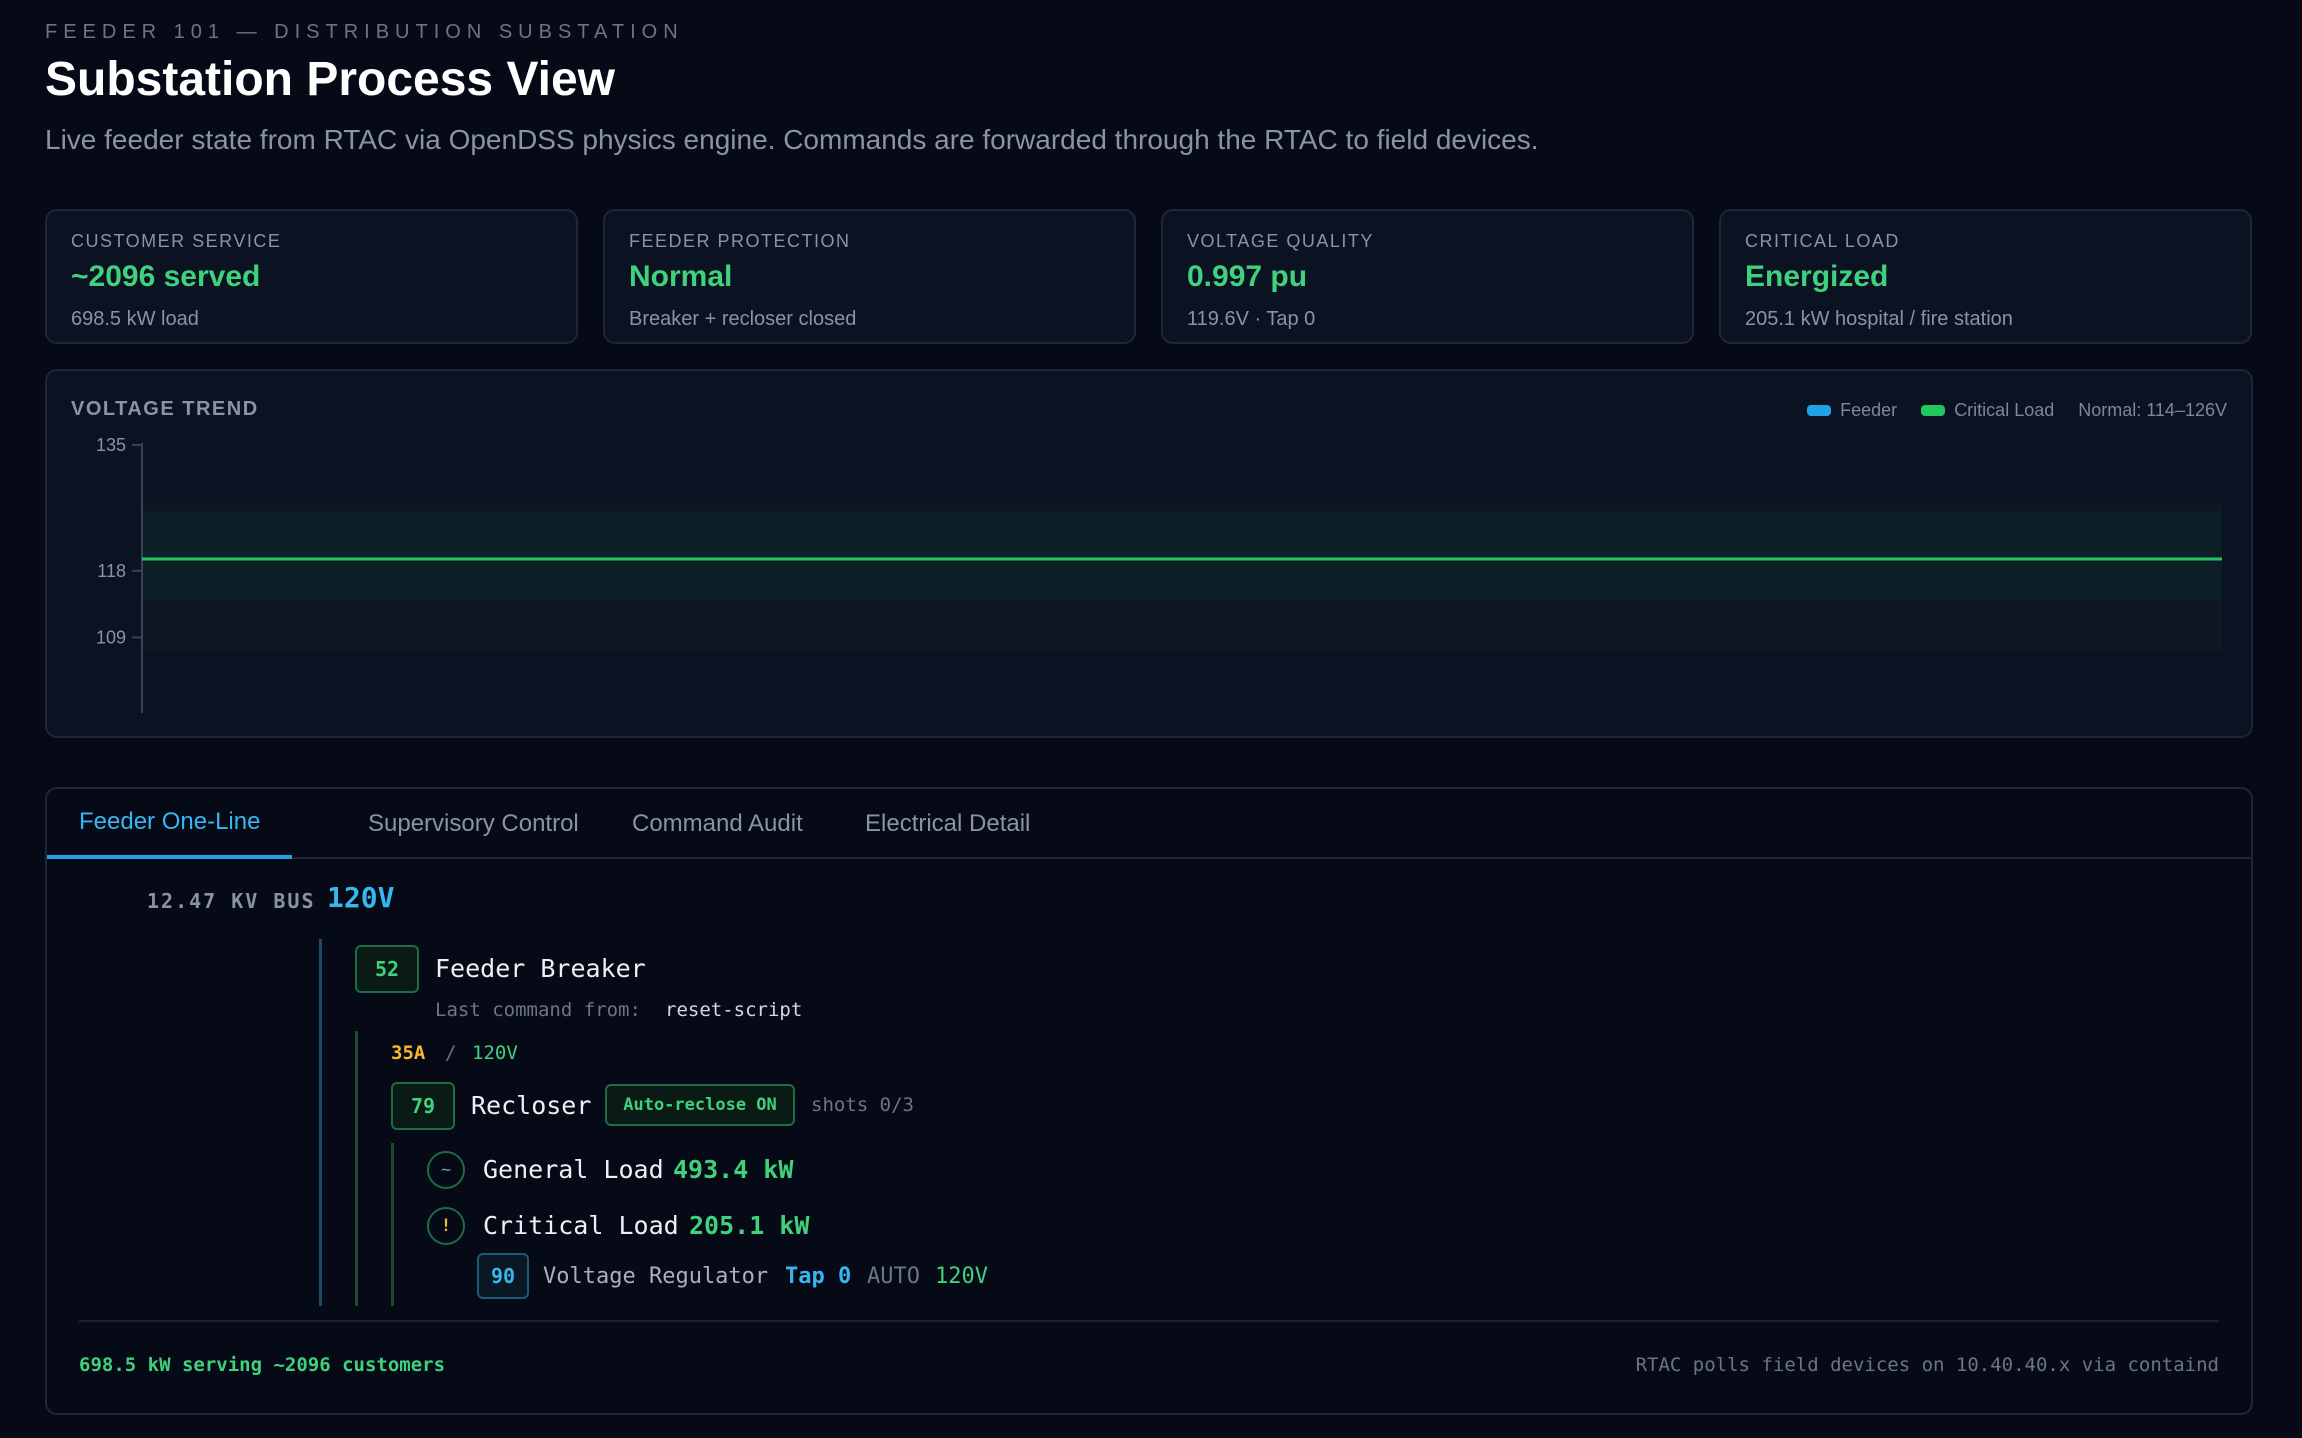 The width and height of the screenshot is (2302, 1438). Describe the element at coordinates (531, 1105) in the screenshot. I see `recloser-name: Recloser` at that location.